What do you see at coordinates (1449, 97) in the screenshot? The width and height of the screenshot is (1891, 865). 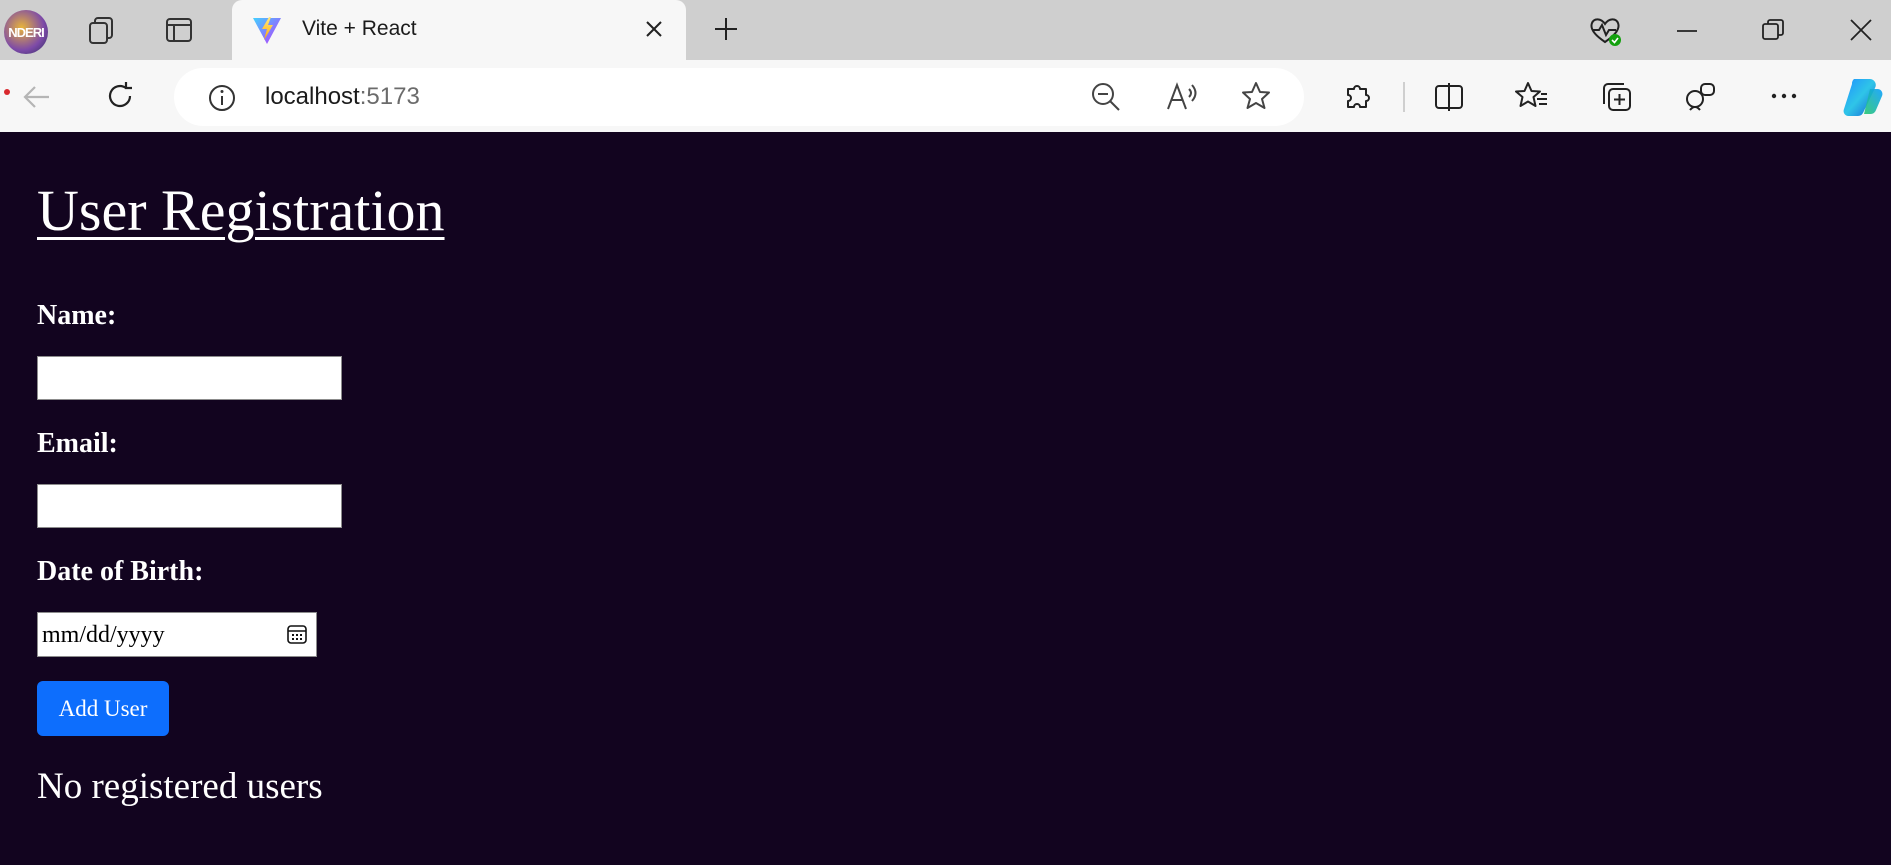 I see `split-screen-icon` at bounding box center [1449, 97].